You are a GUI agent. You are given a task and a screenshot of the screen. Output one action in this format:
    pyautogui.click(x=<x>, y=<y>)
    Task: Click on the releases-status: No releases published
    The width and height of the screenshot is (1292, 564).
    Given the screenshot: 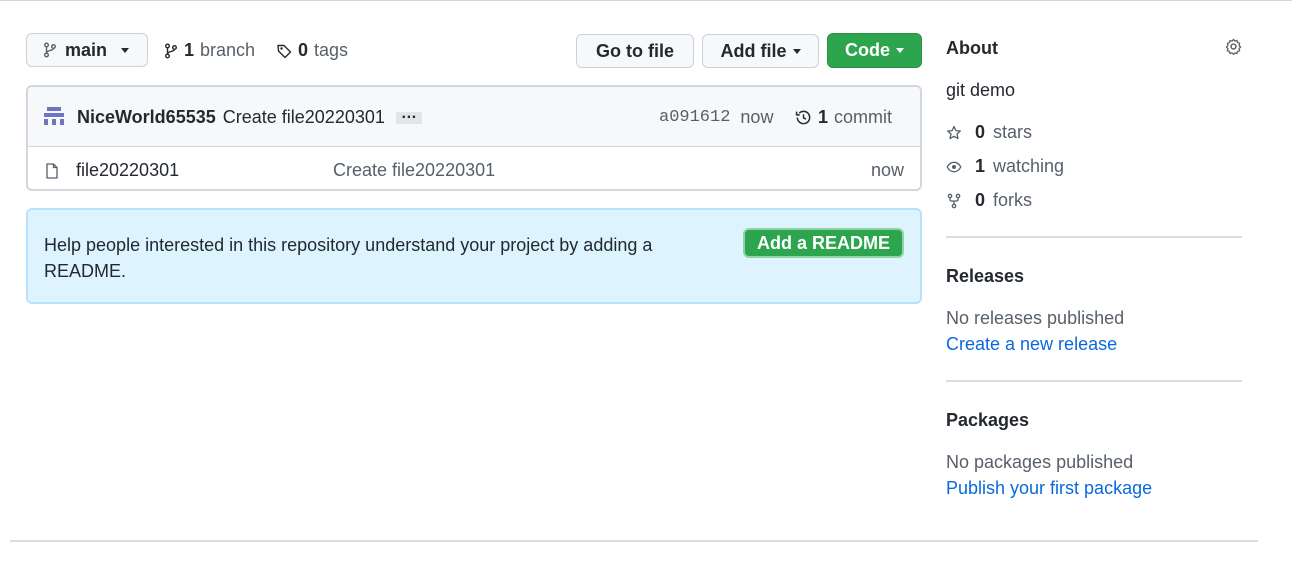 What is the action you would take?
    pyautogui.click(x=1035, y=318)
    